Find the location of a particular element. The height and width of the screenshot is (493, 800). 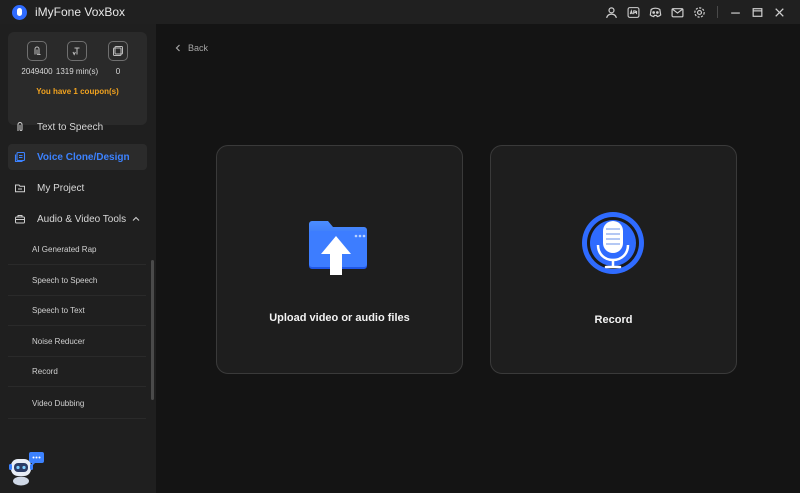

record-card: Record is located at coordinates (613, 259).